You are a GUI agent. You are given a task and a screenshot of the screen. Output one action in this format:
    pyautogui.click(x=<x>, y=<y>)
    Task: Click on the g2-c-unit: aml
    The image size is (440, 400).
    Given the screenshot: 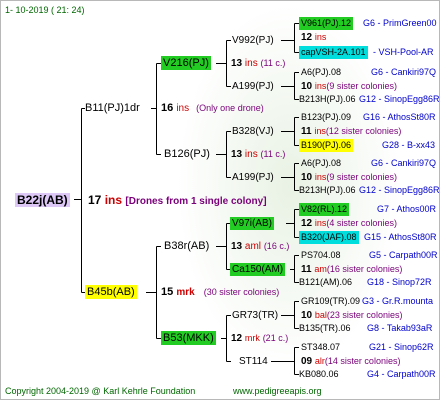 What is the action you would take?
    pyautogui.click(x=253, y=246)
    